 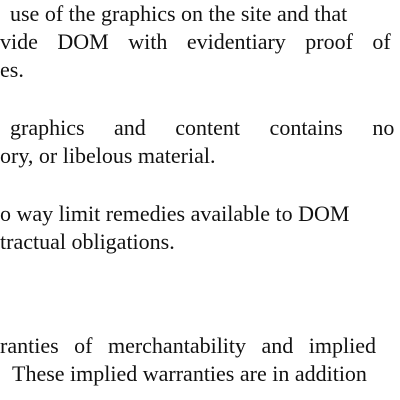 I want to click on text-line-7: tractual obligations., so click(x=87, y=241).